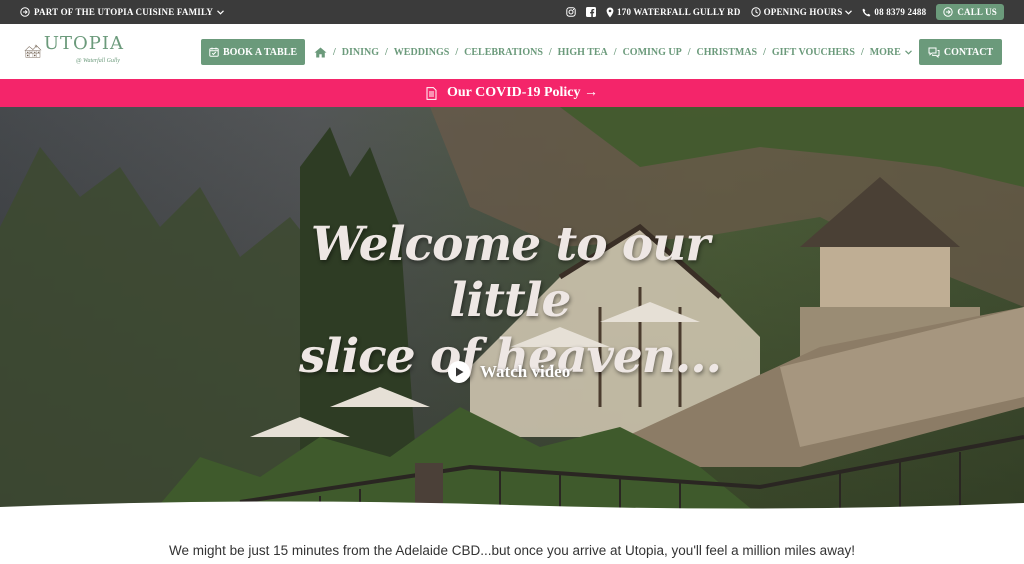 This screenshot has height=564, width=1024. I want to click on call-us-label: CALL US, so click(977, 12).